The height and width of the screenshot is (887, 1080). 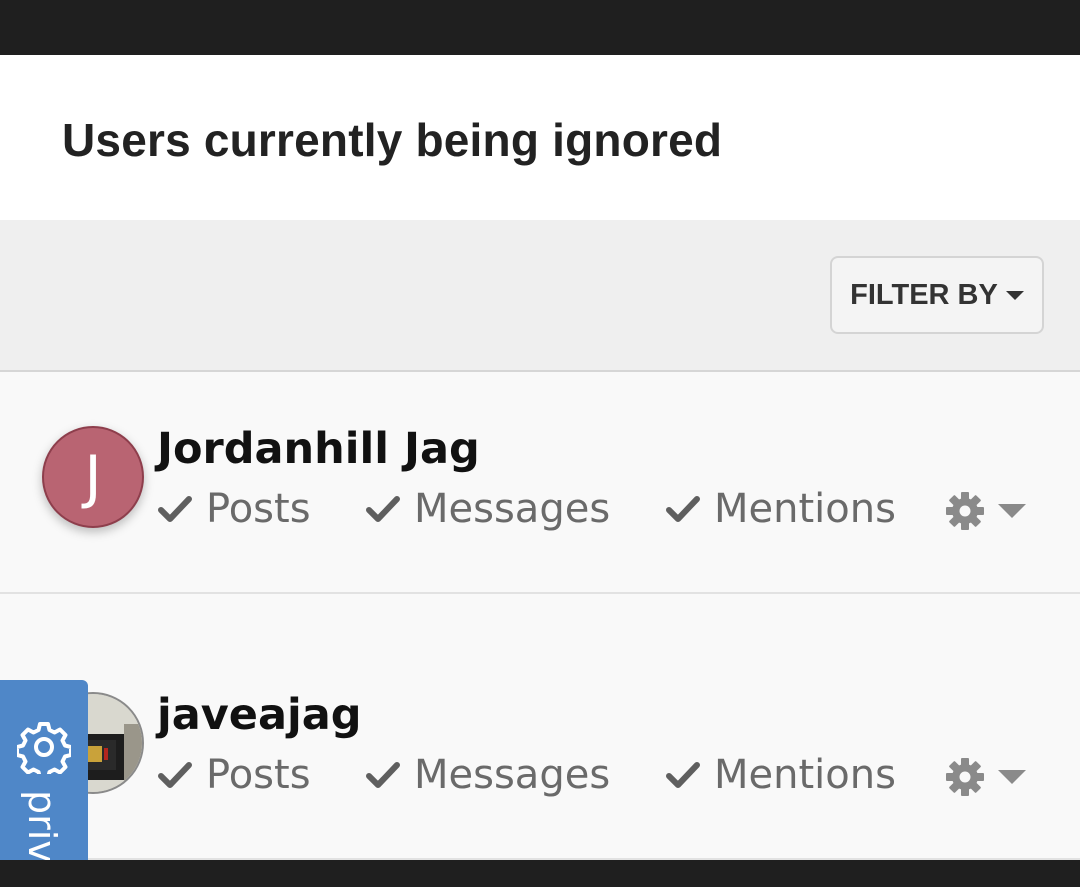 I want to click on filter-by-button: FILTER BY, so click(x=937, y=295).